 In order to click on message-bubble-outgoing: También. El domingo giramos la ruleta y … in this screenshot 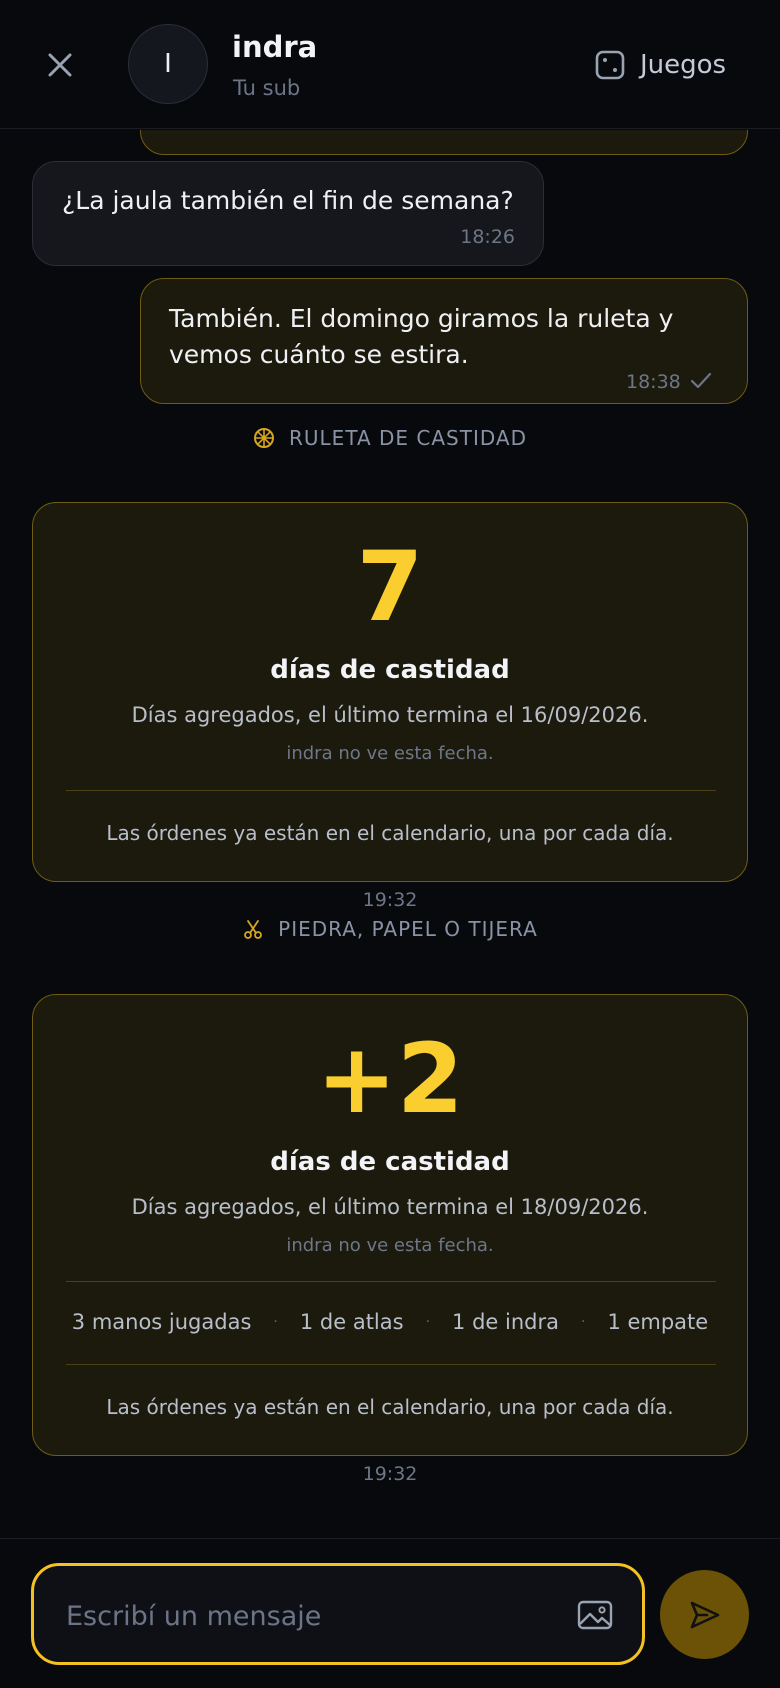, I will do `click(444, 341)`.